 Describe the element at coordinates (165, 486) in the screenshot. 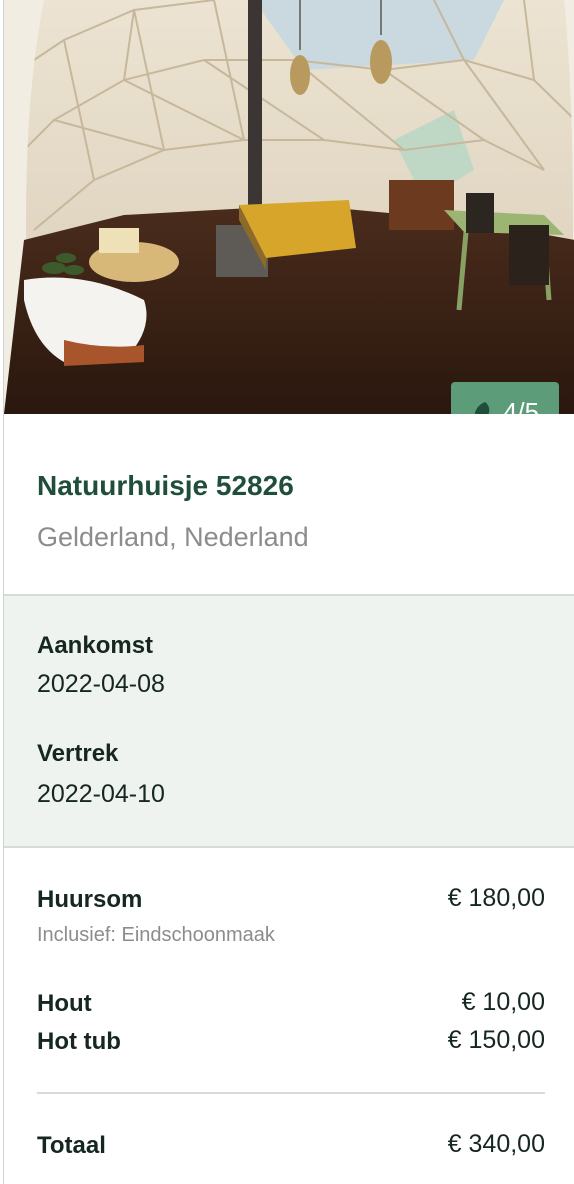

I see `listing-title: Natuurhuisje 52826` at that location.